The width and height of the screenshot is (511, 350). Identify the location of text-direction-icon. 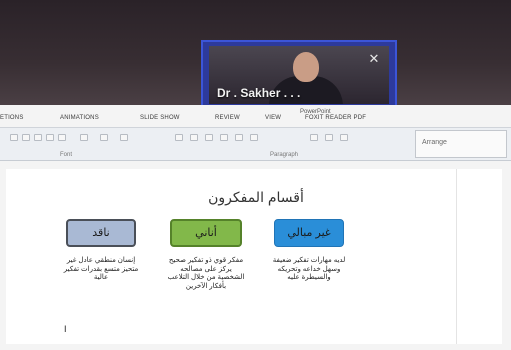
(314, 137).